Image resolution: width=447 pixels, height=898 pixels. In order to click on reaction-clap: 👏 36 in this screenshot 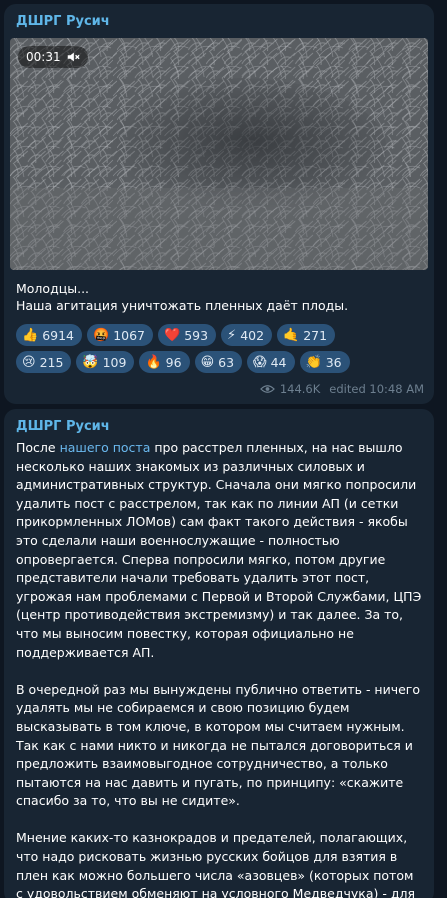, I will do `click(324, 362)`.